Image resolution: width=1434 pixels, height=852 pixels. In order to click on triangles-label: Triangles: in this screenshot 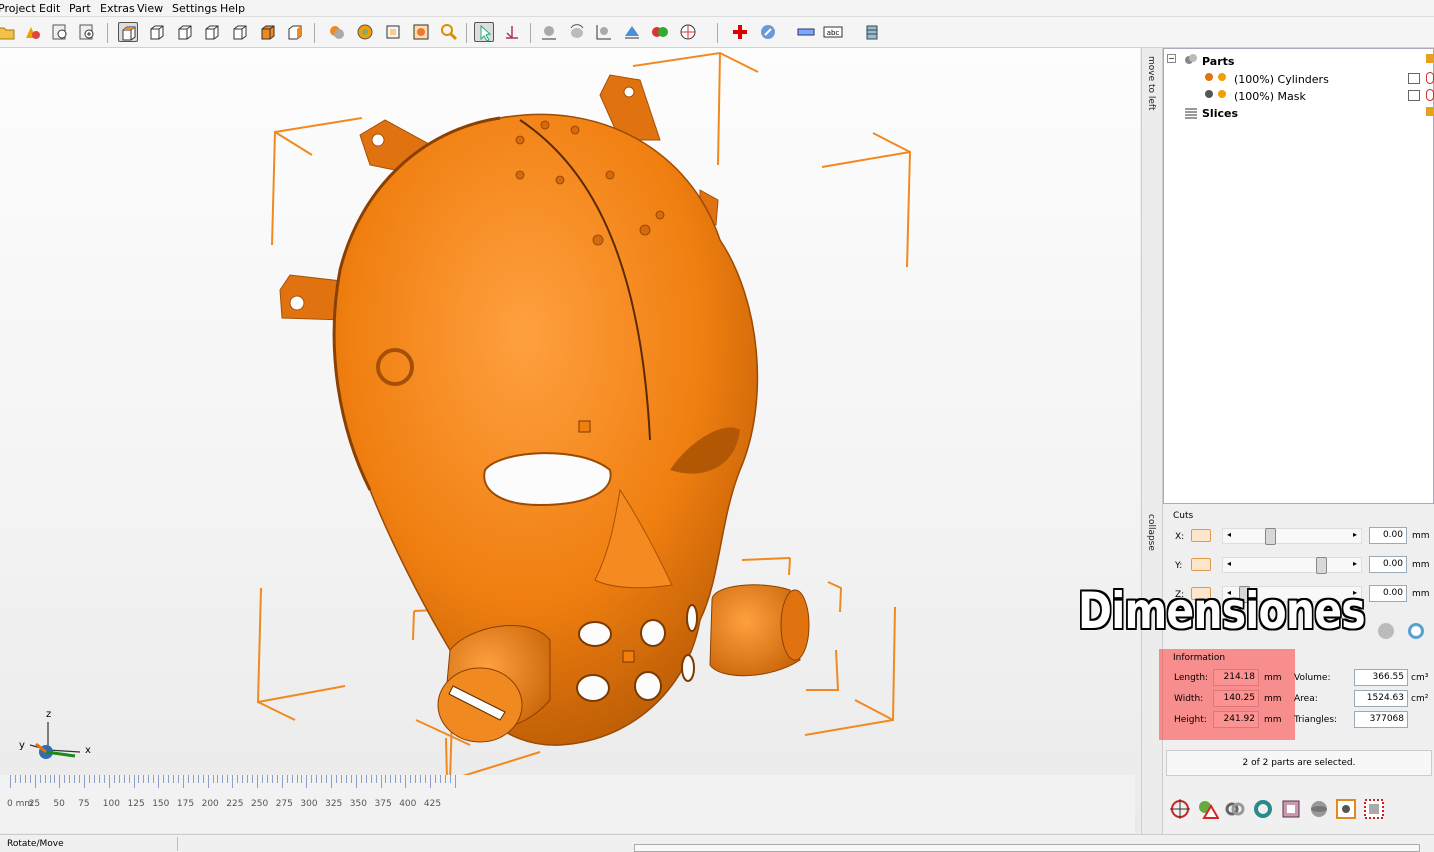, I will do `click(1316, 720)`.